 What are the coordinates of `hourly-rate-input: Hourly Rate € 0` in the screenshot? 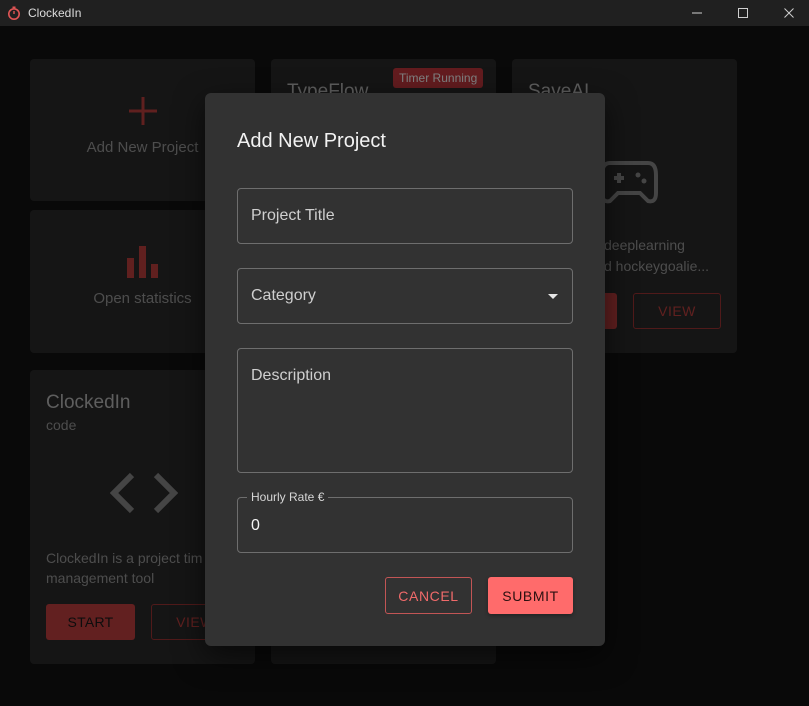 It's located at (405, 521).